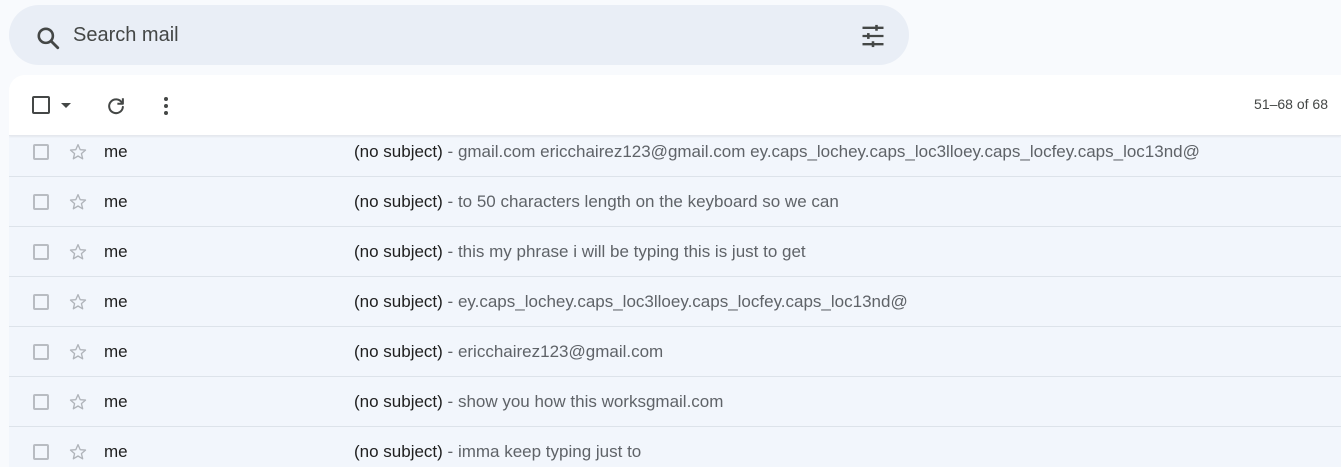 This screenshot has height=467, width=1341. What do you see at coordinates (41, 105) in the screenshot?
I see `select-all-checkbox` at bounding box center [41, 105].